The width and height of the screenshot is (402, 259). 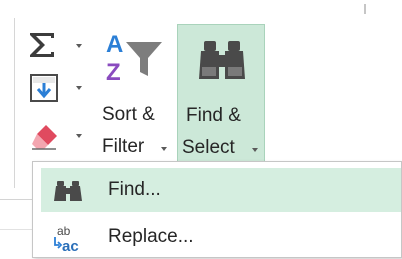 I want to click on svg-text: ac, so click(x=70, y=245).